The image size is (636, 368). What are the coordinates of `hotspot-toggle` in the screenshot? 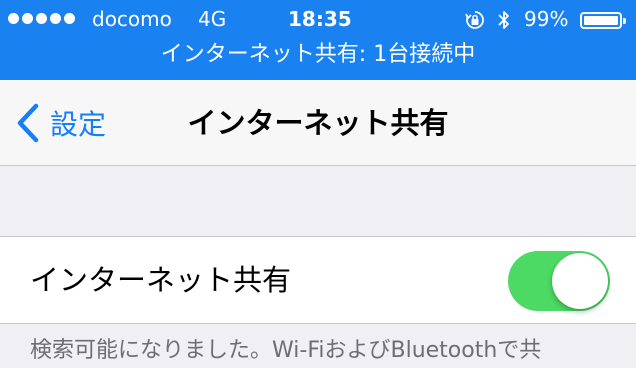 It's located at (559, 281).